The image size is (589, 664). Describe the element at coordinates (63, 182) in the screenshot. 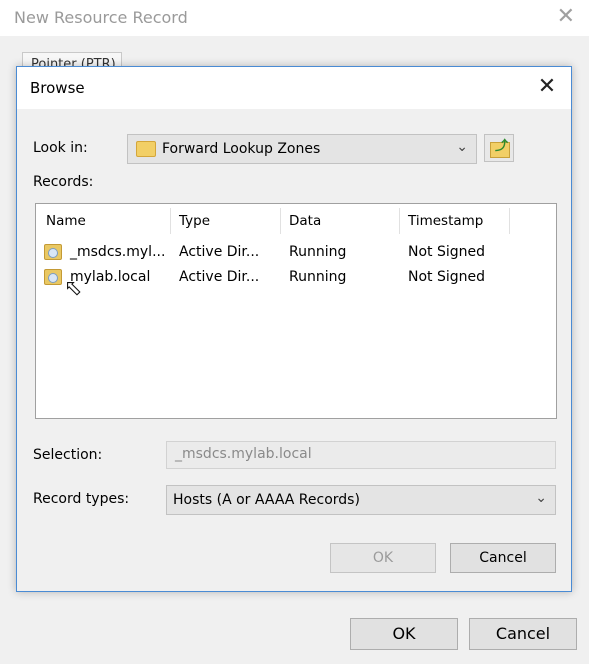

I see `records-label: Records:` at that location.